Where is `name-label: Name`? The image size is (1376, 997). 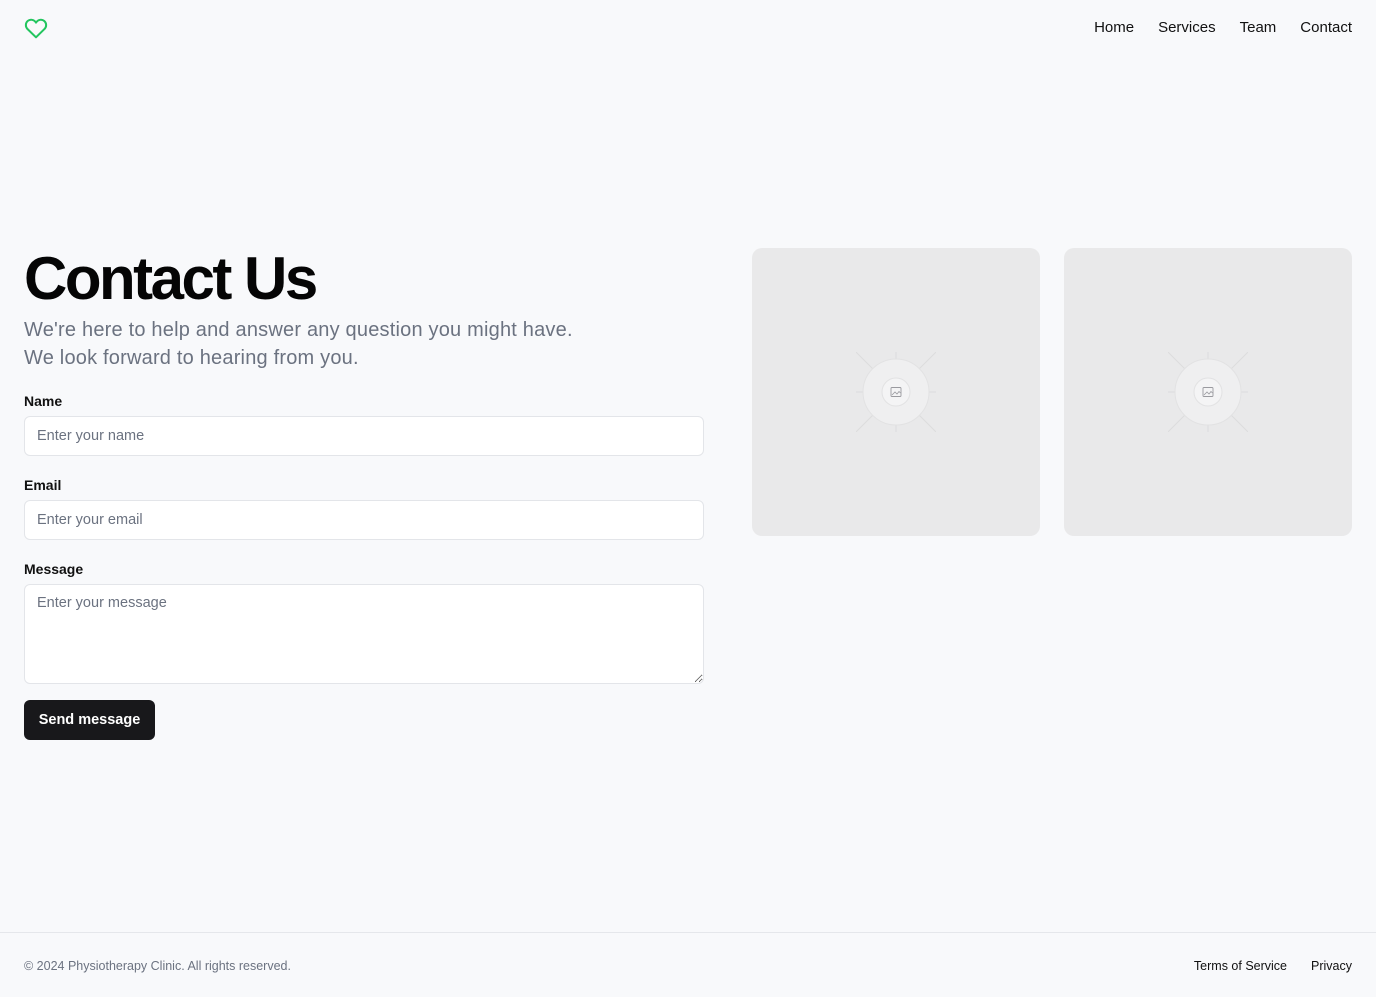
name-label: Name is located at coordinates (43, 401).